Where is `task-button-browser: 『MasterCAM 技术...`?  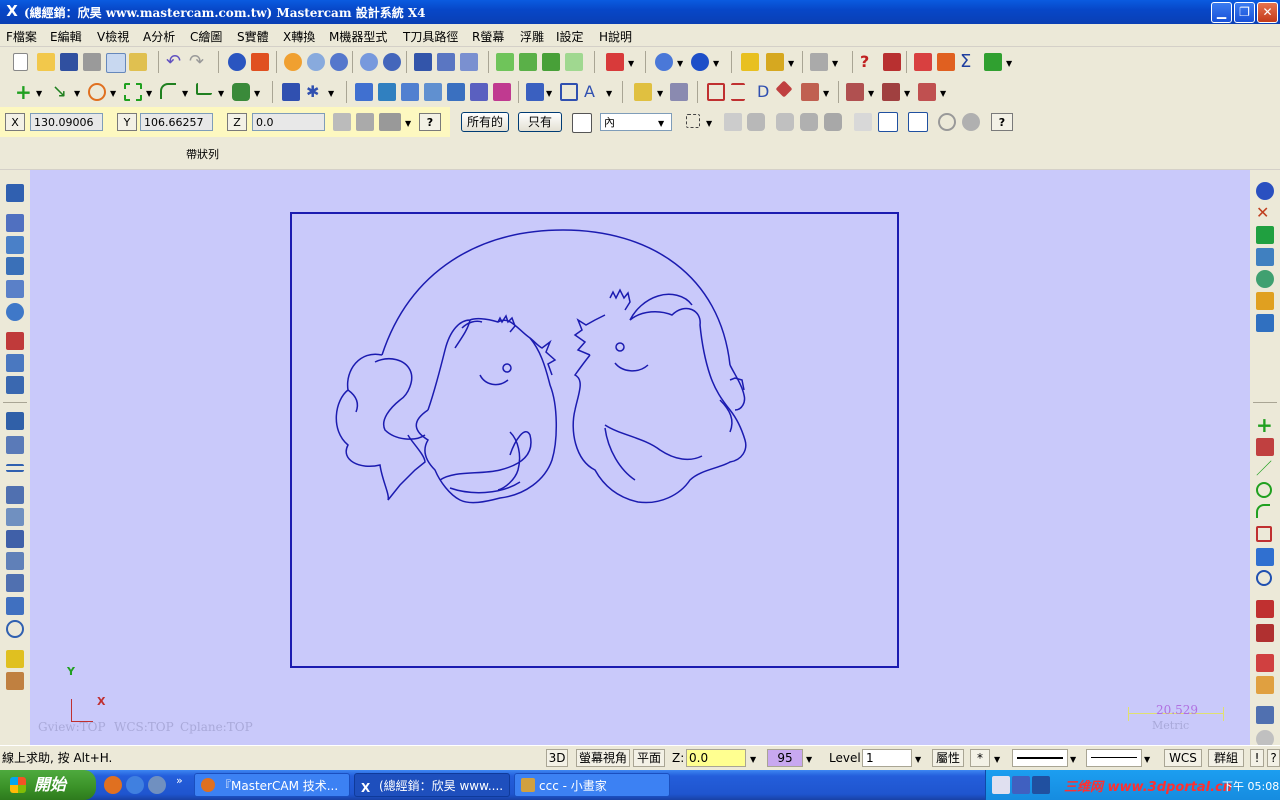 task-button-browser: 『MasterCAM 技术... is located at coordinates (272, 785).